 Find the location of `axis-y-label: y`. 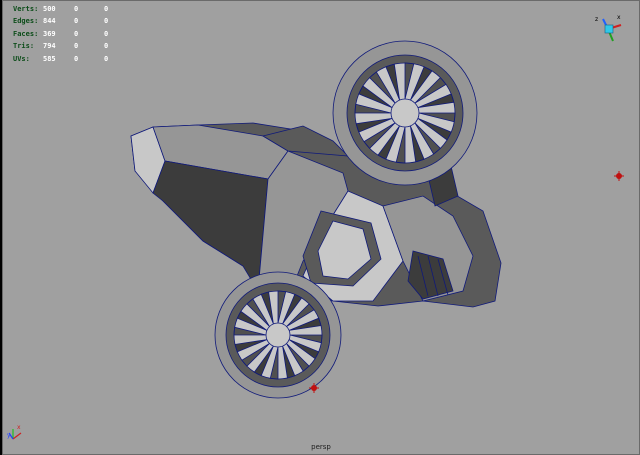

axis-y-label: y is located at coordinates (9, 435).